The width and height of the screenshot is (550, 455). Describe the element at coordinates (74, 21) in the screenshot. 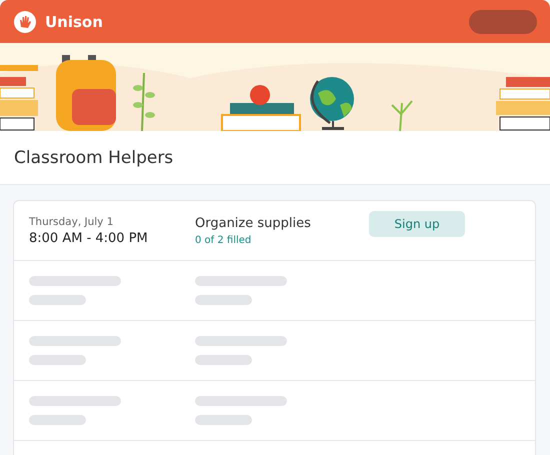

I see `brand-name: Unison` at that location.